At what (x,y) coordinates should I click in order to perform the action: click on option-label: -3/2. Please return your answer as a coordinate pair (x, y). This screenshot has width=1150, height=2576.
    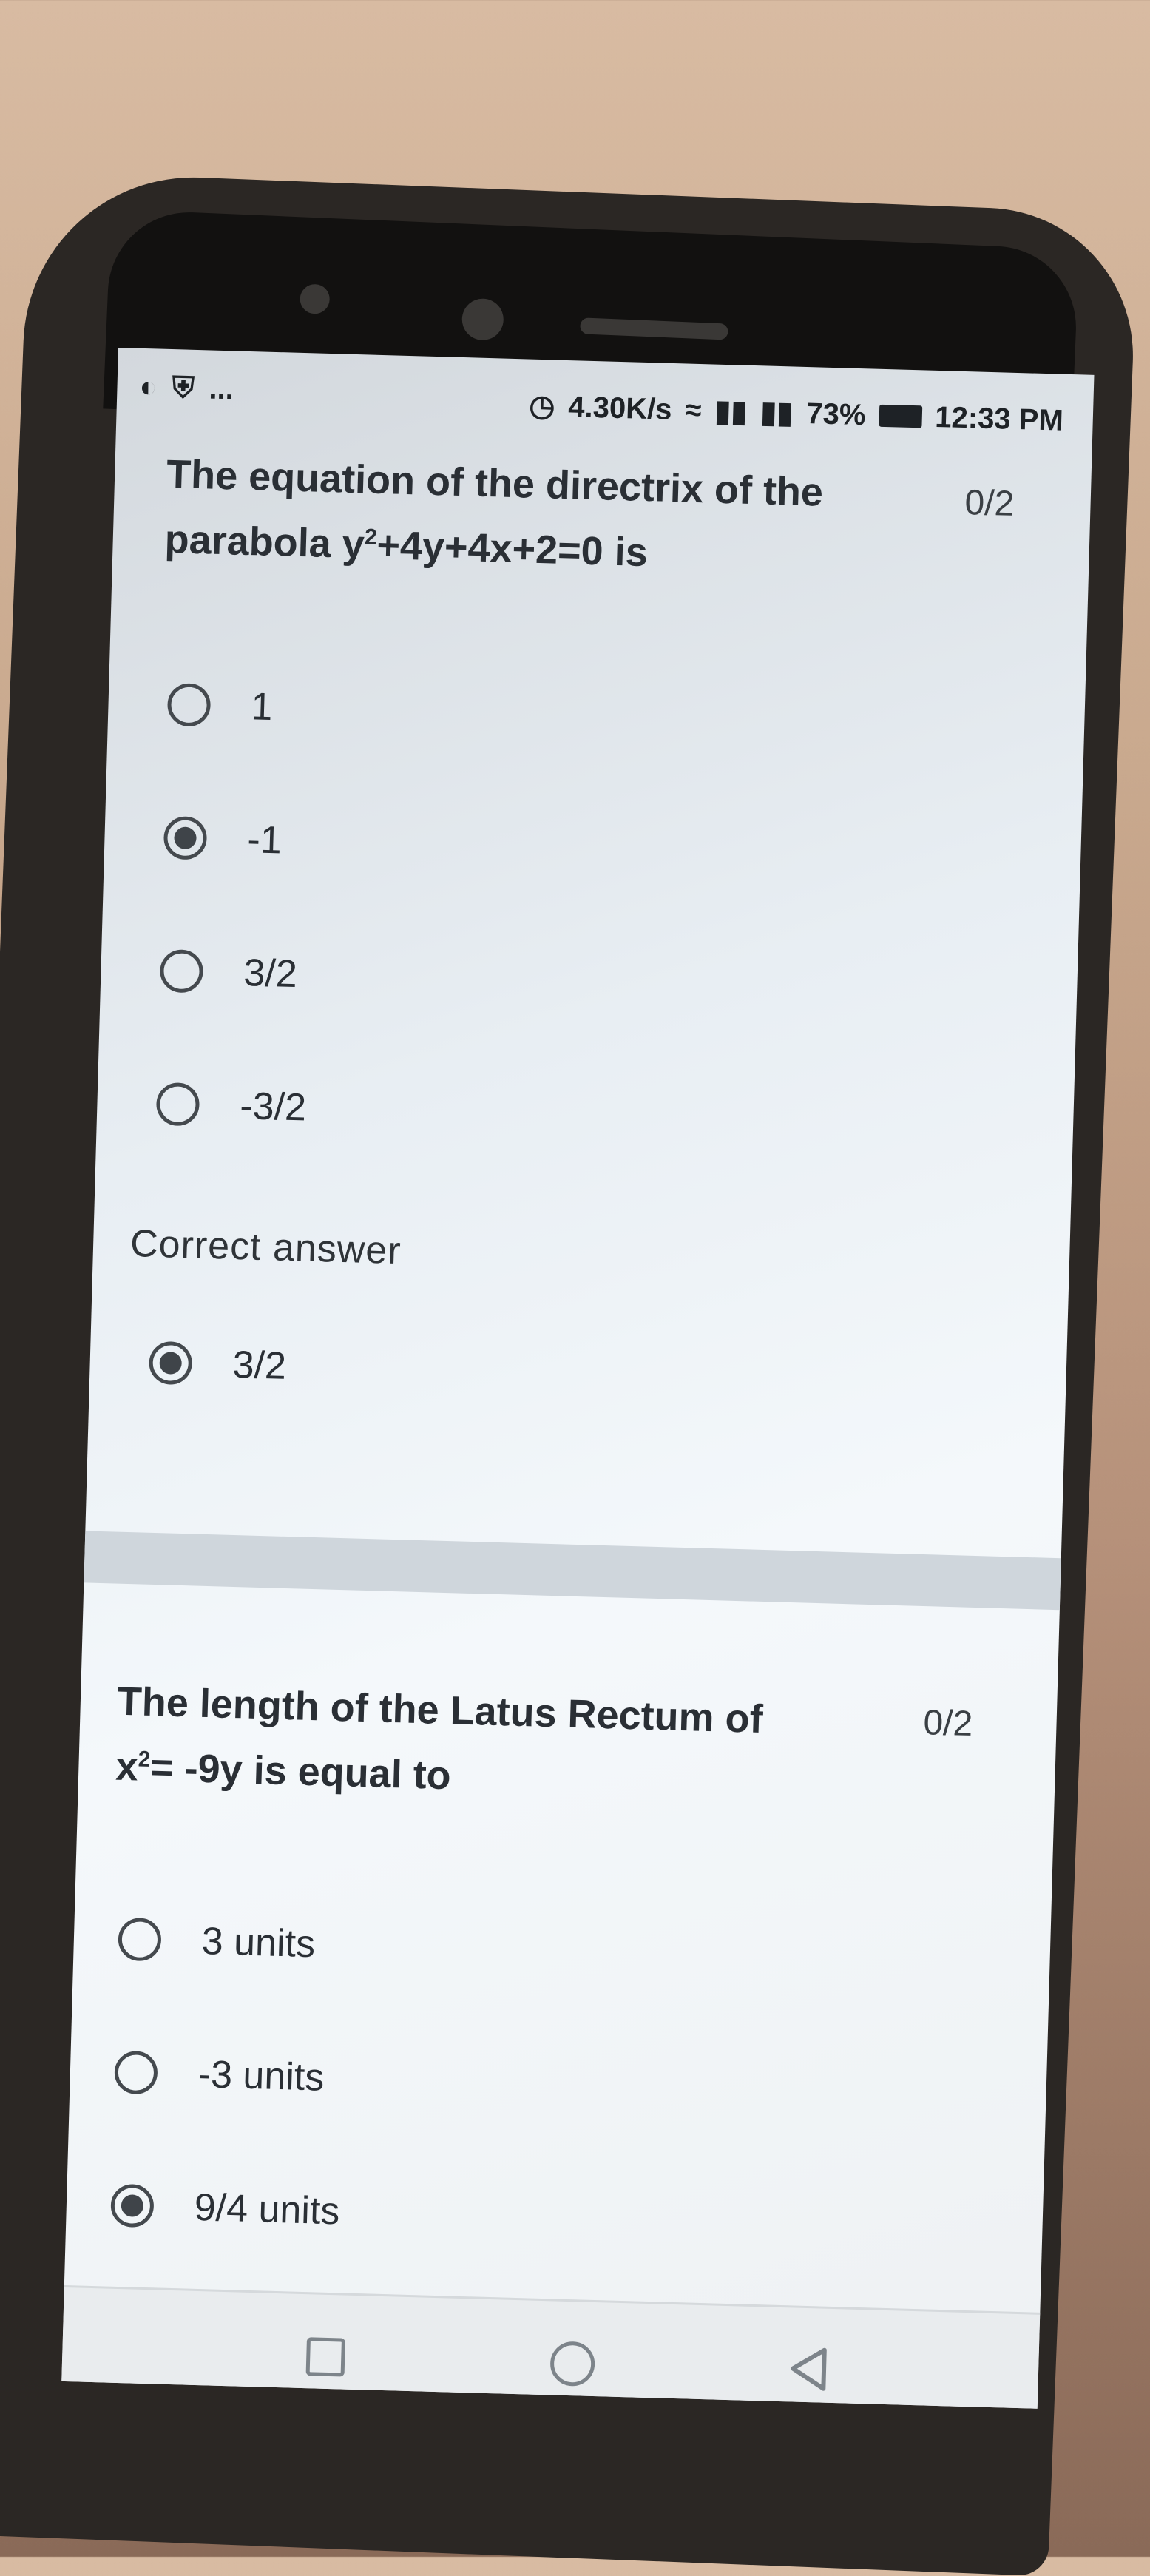
    Looking at the image, I should click on (273, 1107).